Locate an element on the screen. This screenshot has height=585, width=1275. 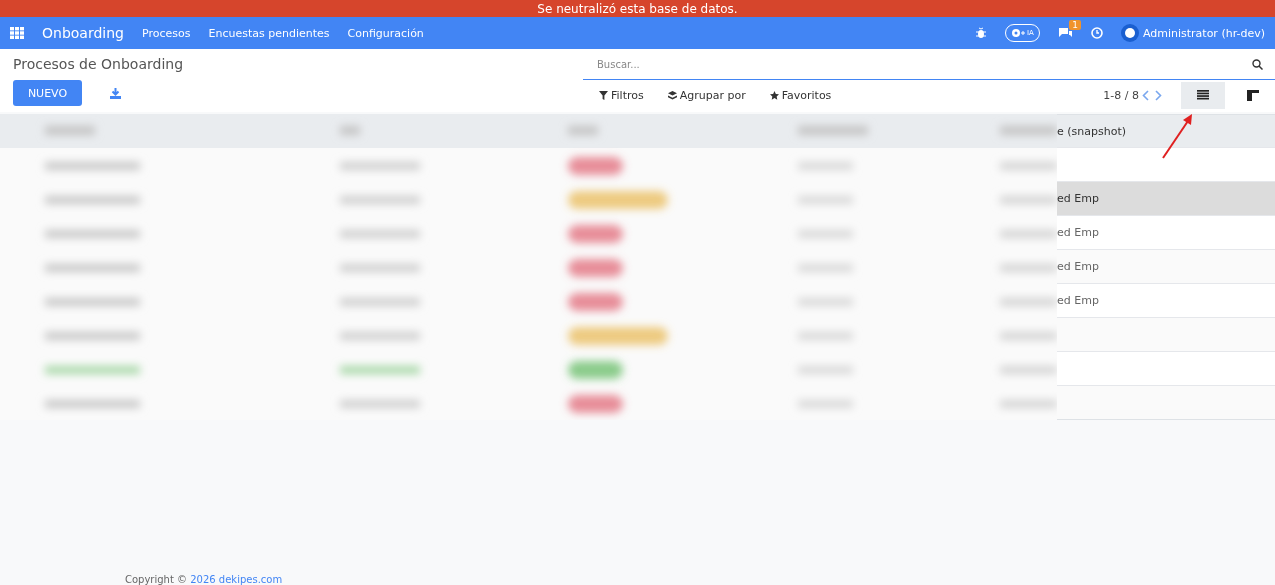
kanban-icon is located at coordinates (1253, 95).